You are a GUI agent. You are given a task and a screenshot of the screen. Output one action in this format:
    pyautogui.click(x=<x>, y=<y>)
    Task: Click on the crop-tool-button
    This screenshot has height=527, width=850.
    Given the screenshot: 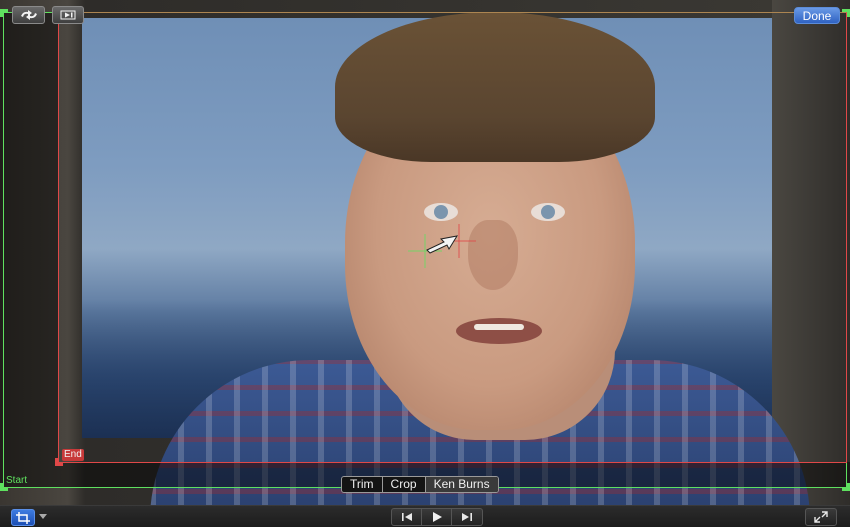 What is the action you would take?
    pyautogui.click(x=23, y=517)
    